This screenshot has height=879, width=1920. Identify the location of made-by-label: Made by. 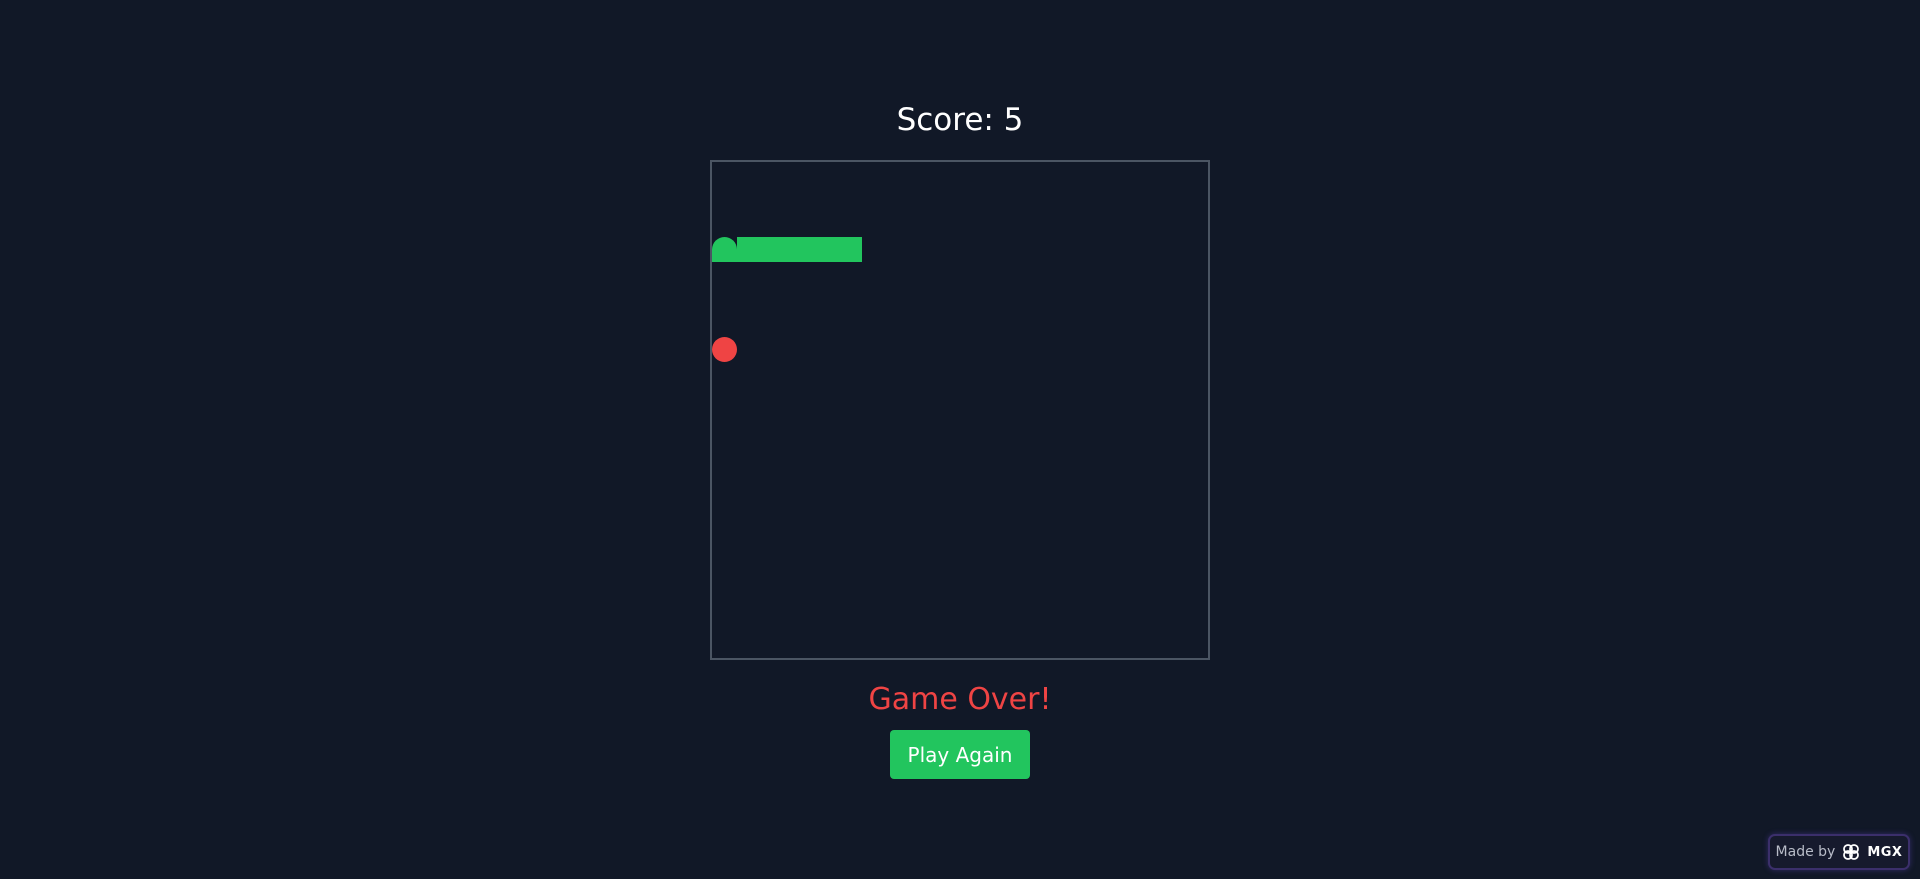
(1805, 852).